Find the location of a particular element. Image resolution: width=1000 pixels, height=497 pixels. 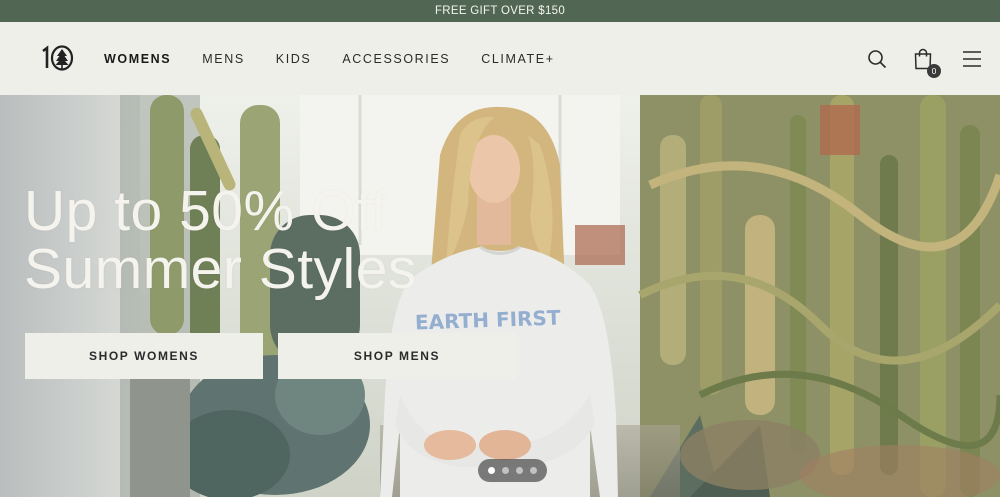

cart-button: 0 is located at coordinates (926, 62).